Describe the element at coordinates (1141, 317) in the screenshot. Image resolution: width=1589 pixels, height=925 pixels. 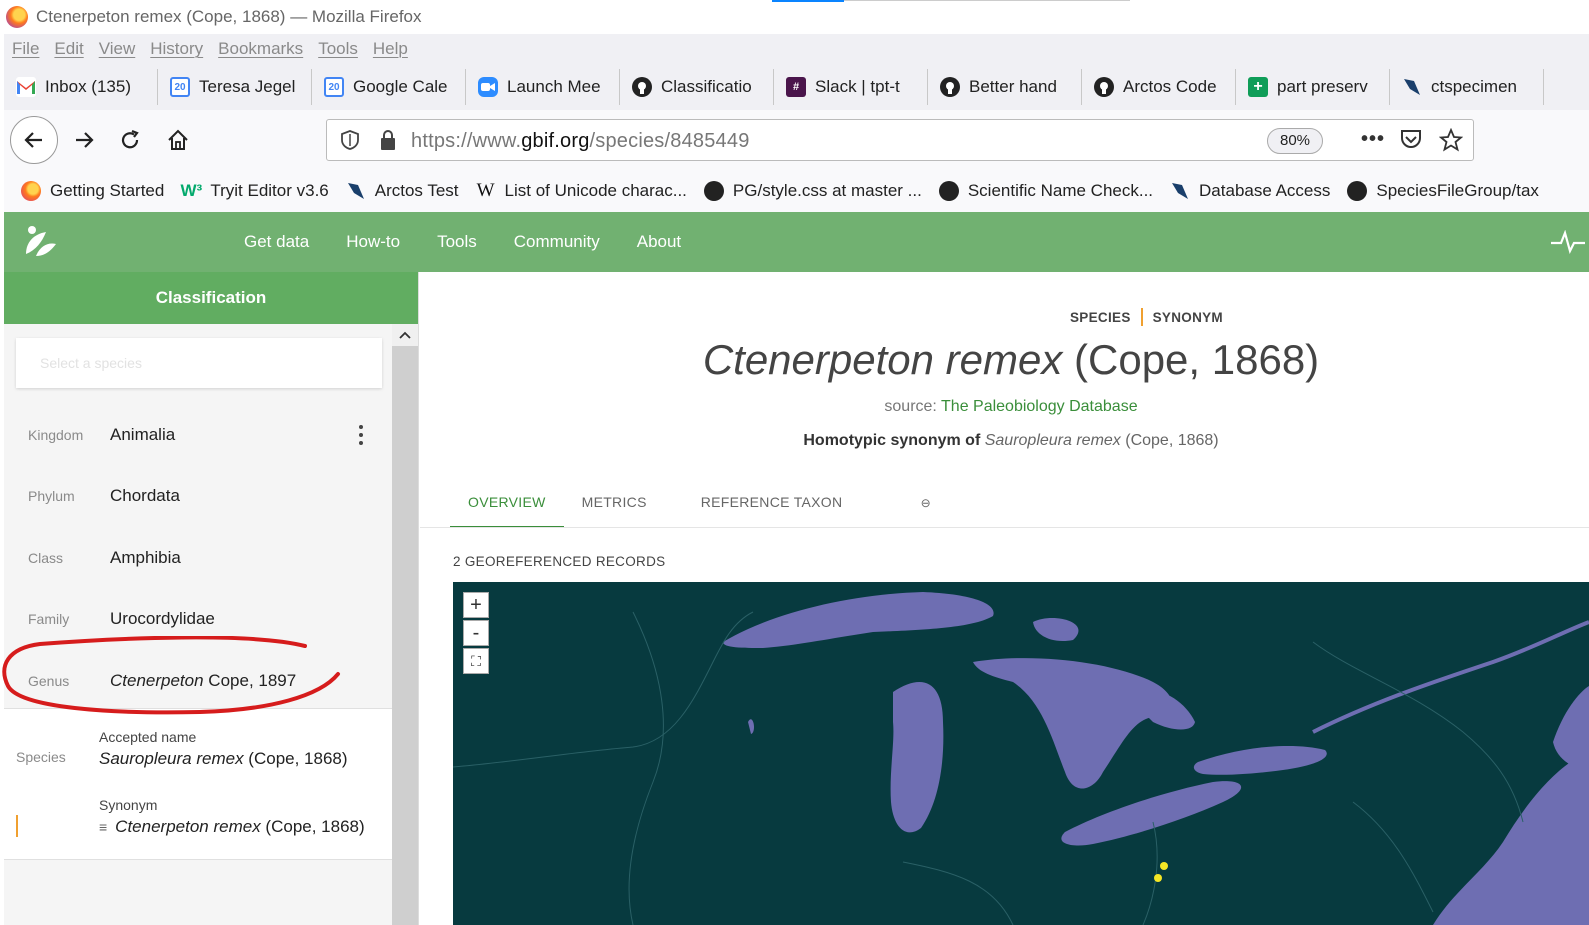
I see `tag-separator` at that location.